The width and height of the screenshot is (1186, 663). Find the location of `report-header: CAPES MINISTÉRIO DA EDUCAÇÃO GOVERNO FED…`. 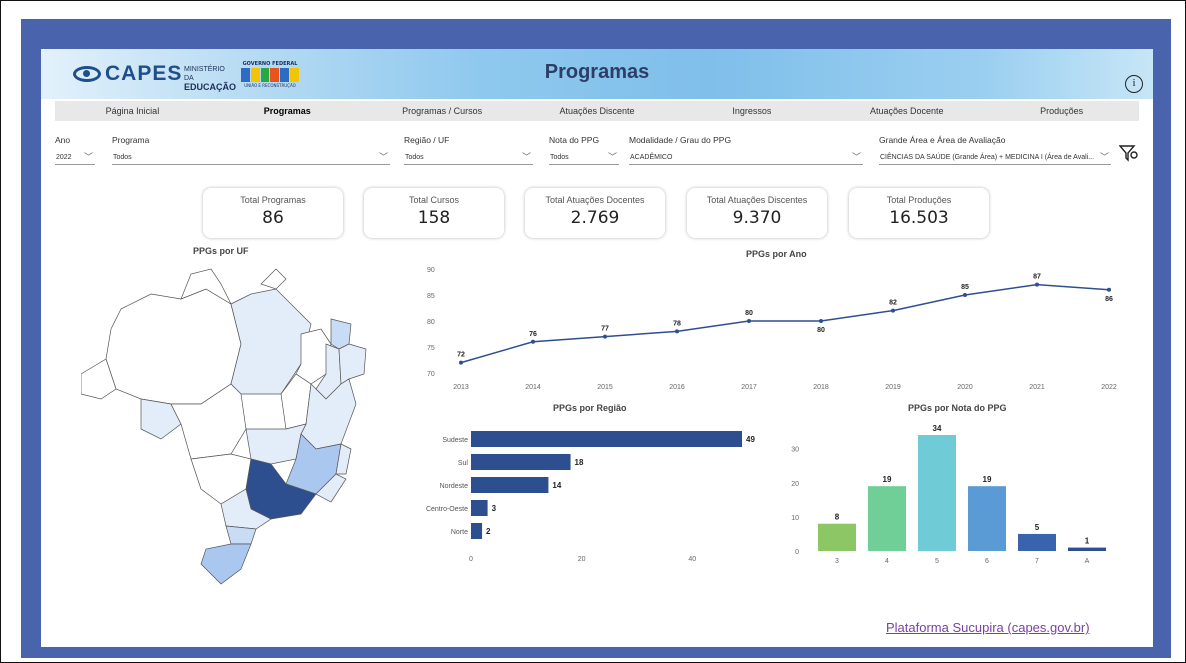

report-header: CAPES MINISTÉRIO DA EDUCAÇÃO GOVERNO FED… is located at coordinates (597, 74).